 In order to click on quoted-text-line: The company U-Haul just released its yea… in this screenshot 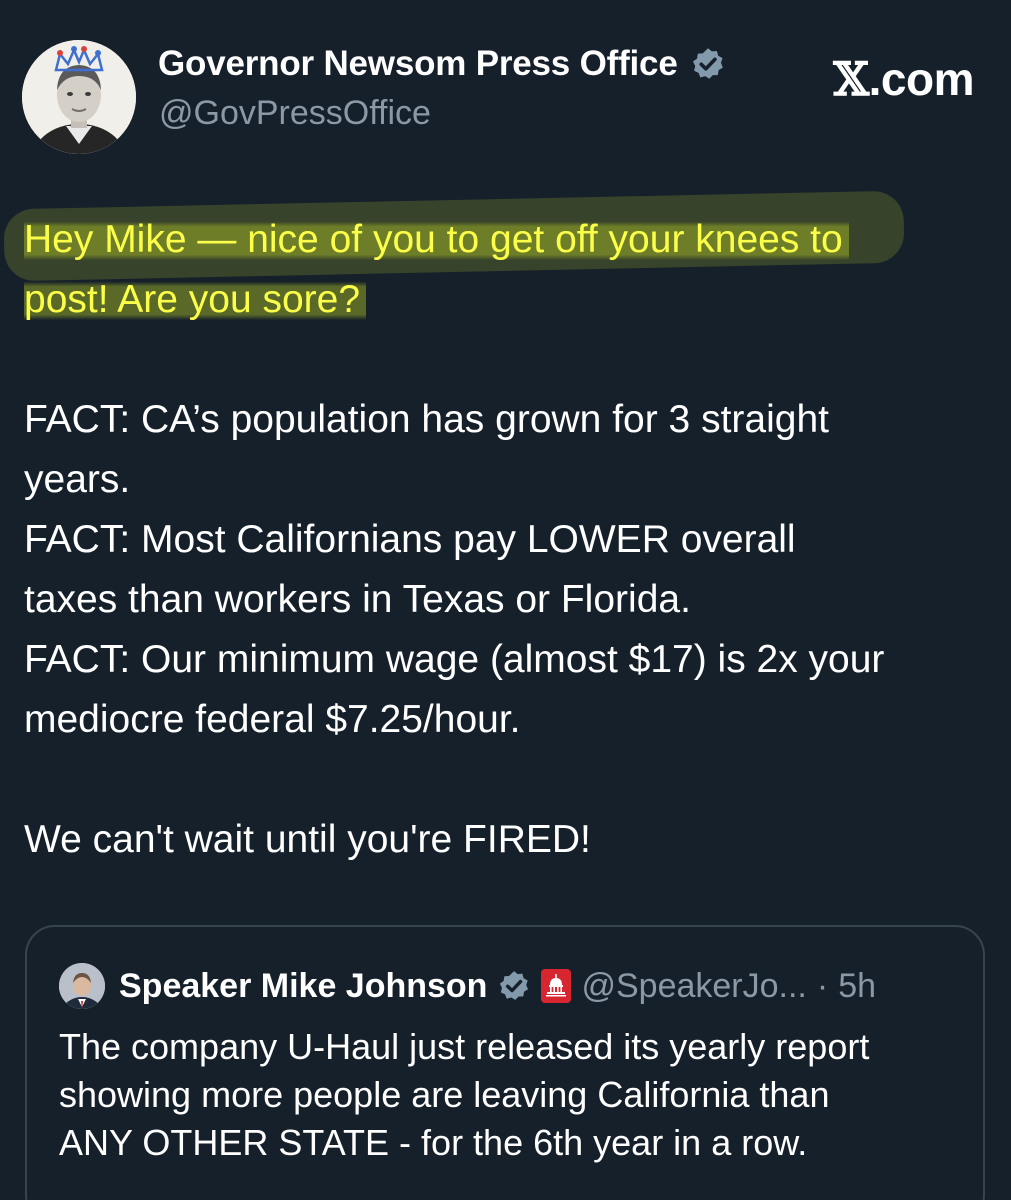, I will do `click(464, 1046)`.